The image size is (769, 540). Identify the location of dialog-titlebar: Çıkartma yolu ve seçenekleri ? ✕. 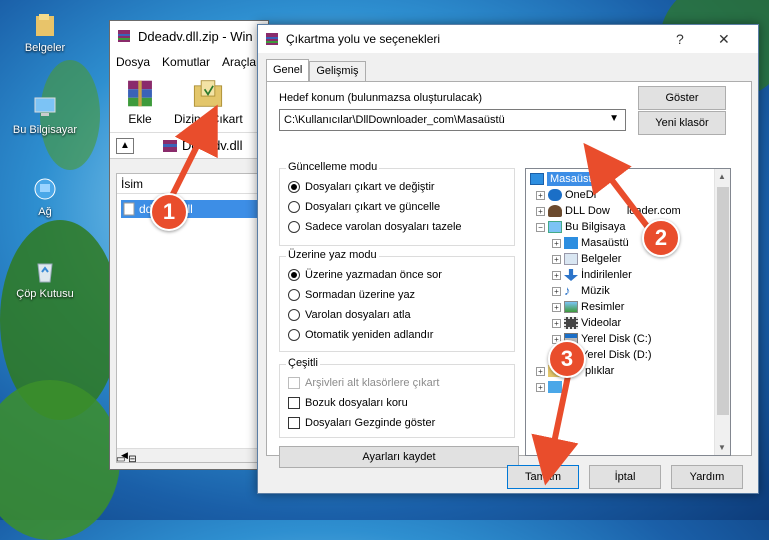
(508, 39).